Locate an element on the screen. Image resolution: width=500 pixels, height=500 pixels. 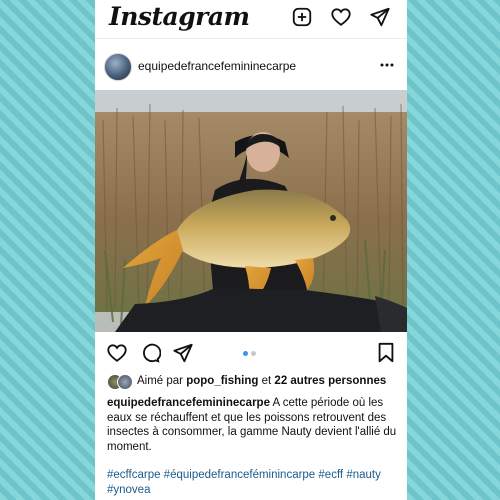
liker-username: popo_fishing is located at coordinates (222, 381).